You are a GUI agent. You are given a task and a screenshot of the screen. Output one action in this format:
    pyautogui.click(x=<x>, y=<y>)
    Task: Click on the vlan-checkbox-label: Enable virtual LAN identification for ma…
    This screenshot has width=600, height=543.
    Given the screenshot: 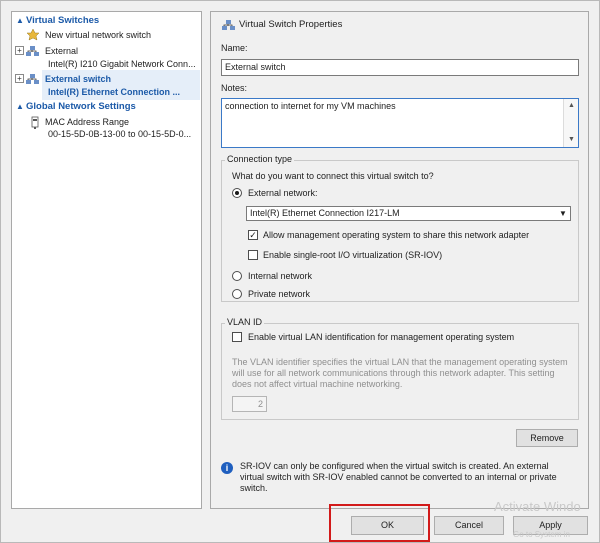 What is the action you would take?
    pyautogui.click(x=381, y=337)
    